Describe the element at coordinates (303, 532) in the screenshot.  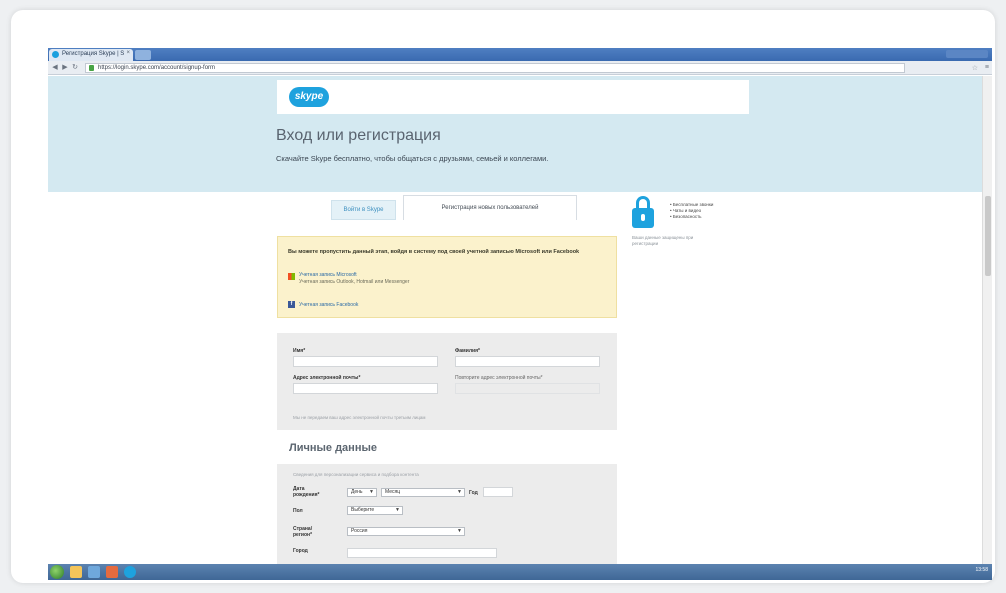
I see `country-label: Страна/регион*` at that location.